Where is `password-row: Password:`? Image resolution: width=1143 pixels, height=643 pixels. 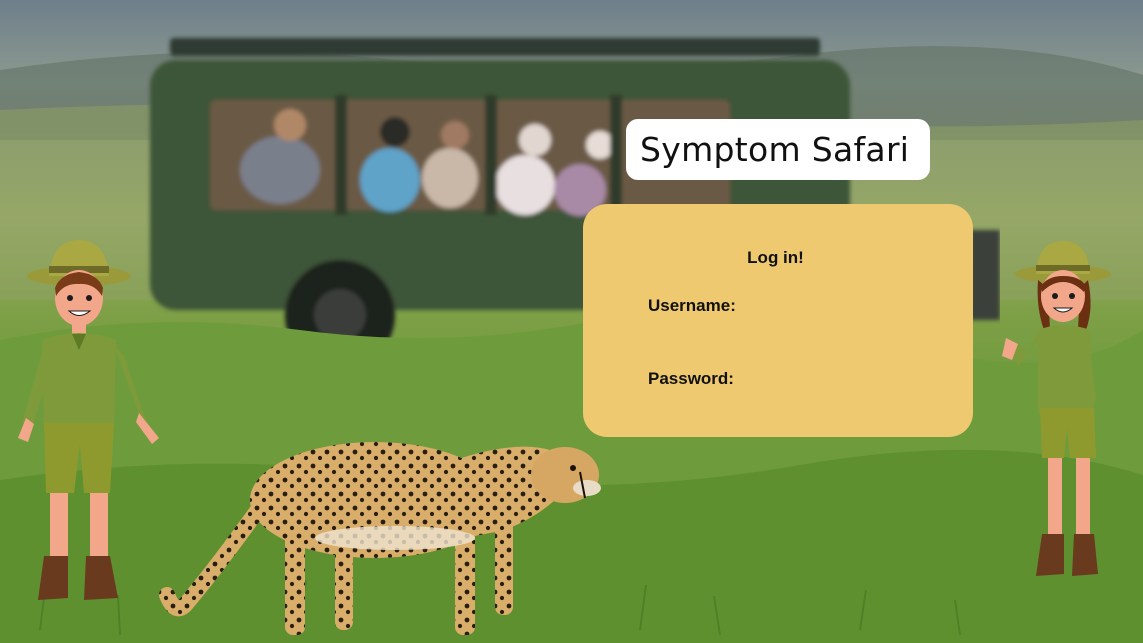 password-row: Password: is located at coordinates (800, 379).